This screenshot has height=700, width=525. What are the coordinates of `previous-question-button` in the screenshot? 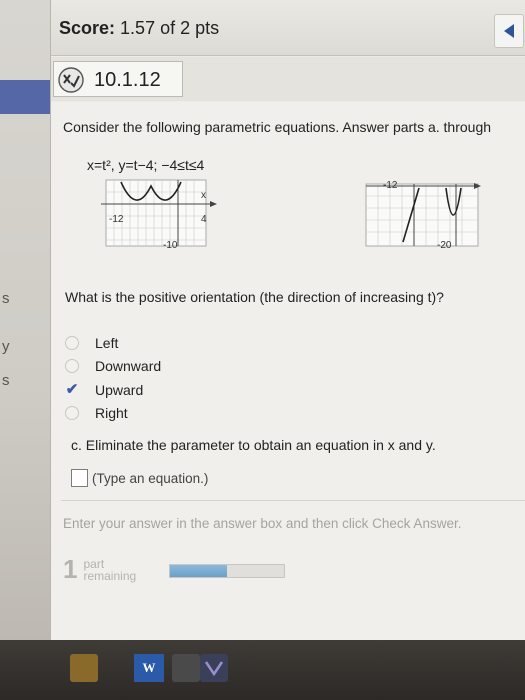 It's located at (509, 31).